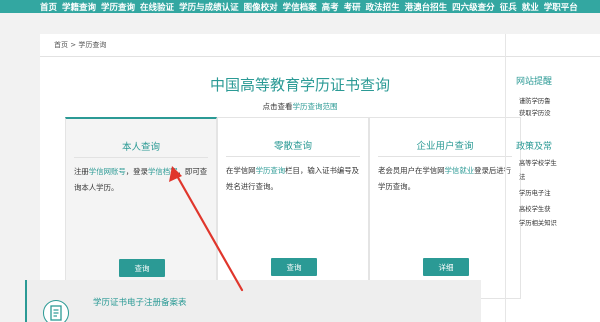  Describe the element at coordinates (352, 7) in the screenshot. I see `nav-kaoyan: 考研` at that location.